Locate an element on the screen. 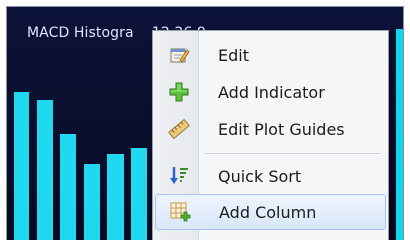  menu-item-label: Edit Plot Guides is located at coordinates (281, 129).